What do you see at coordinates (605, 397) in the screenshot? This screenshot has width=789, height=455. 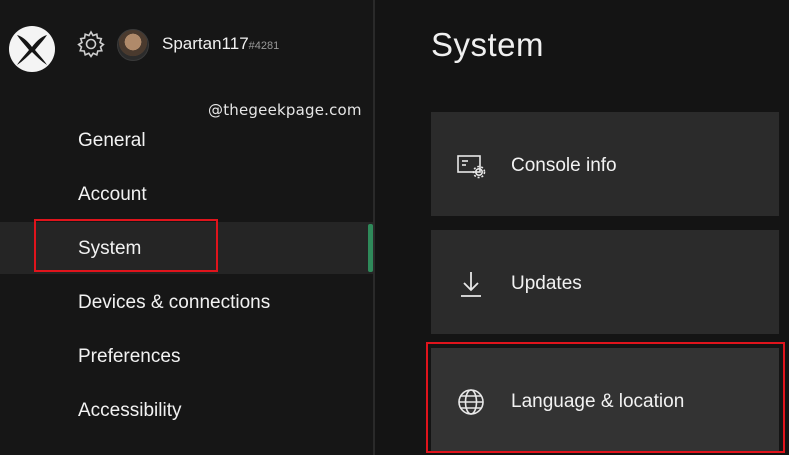 I see `annotation-box-language-location` at bounding box center [605, 397].